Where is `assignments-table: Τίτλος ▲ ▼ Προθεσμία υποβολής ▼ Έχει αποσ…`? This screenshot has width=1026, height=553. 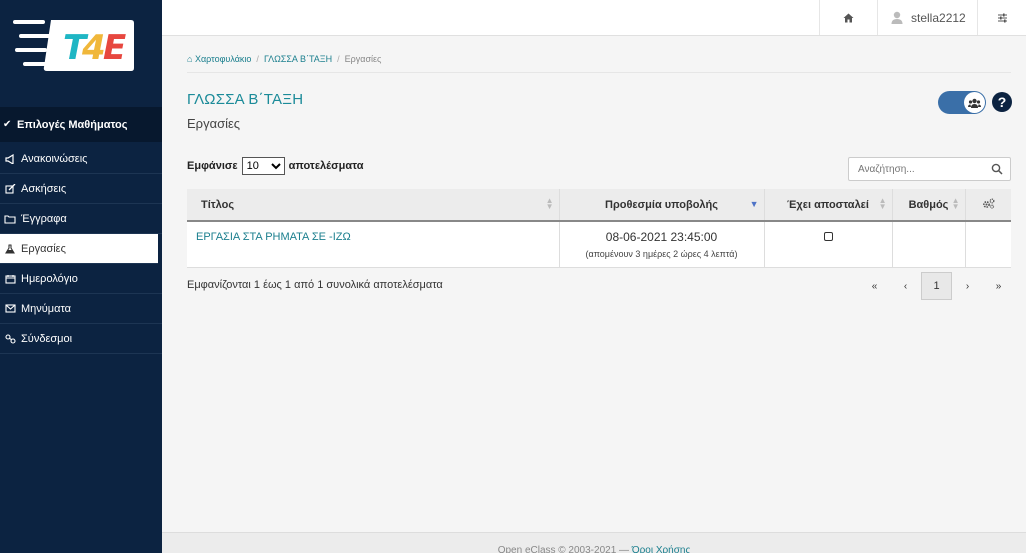 assignments-table: Τίτλος ▲ ▼ Προθεσμία υποβολής ▼ Έχει αποσ… is located at coordinates (599, 228).